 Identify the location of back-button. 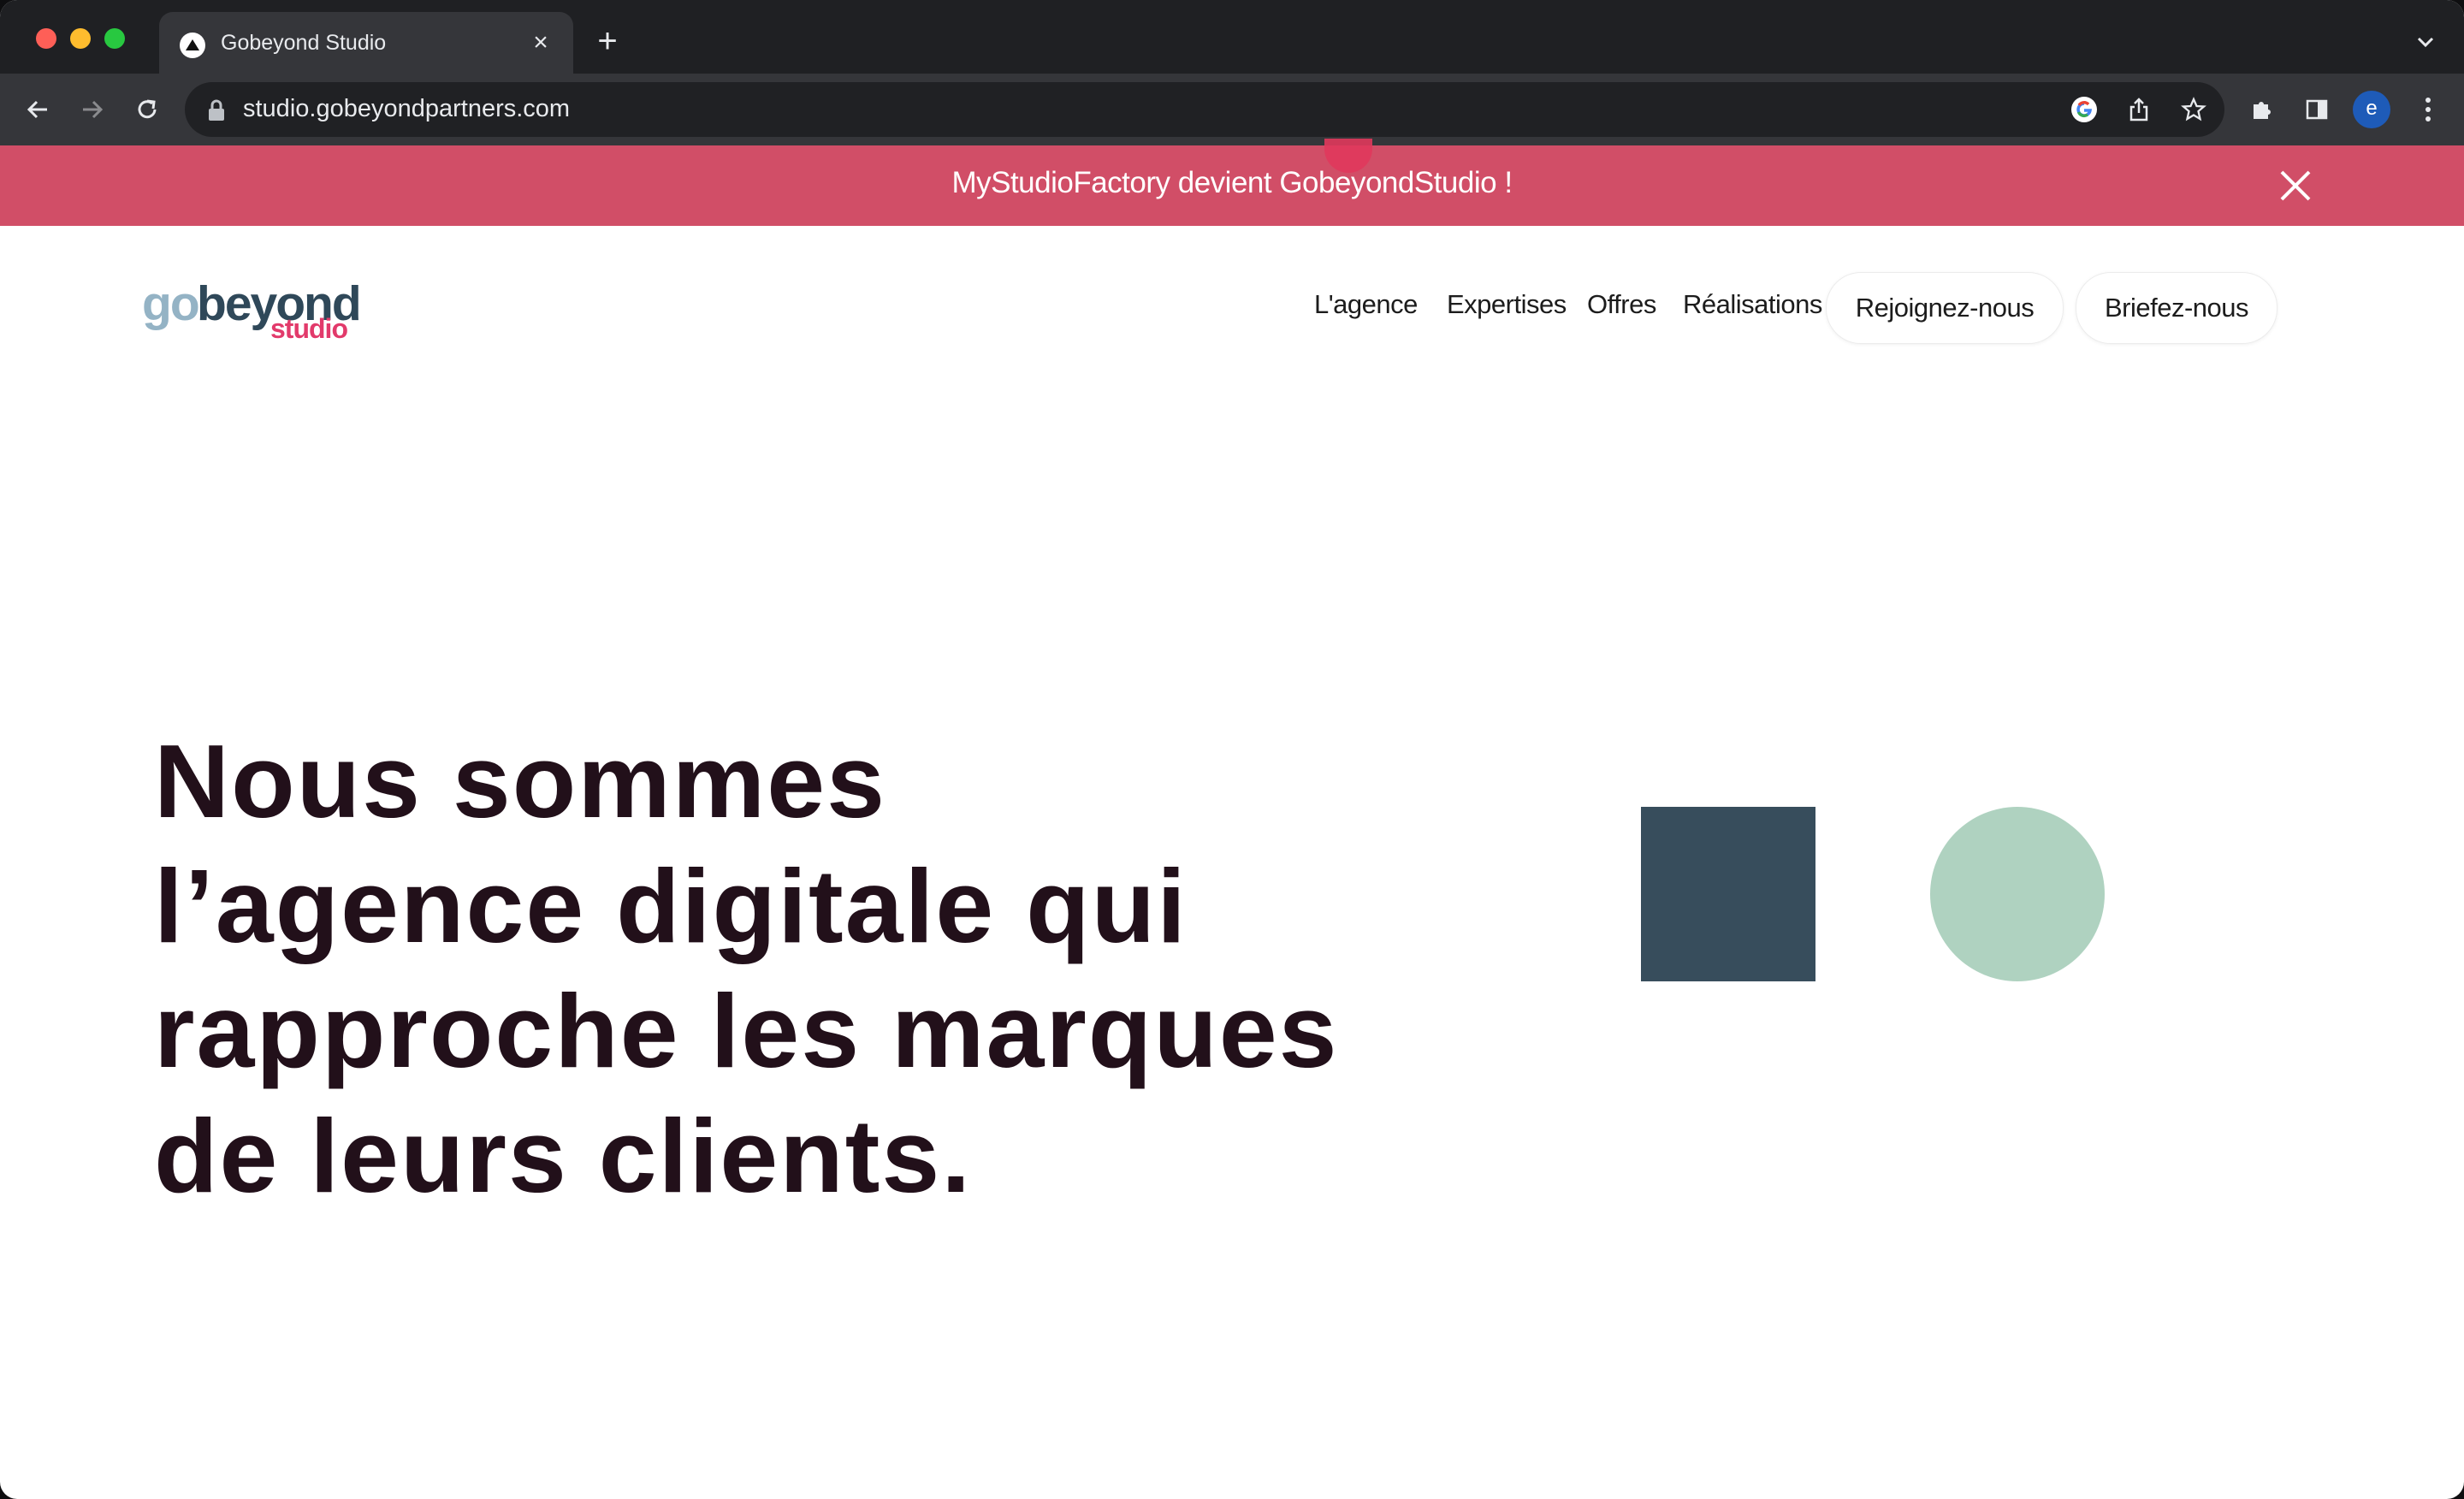
(37, 109).